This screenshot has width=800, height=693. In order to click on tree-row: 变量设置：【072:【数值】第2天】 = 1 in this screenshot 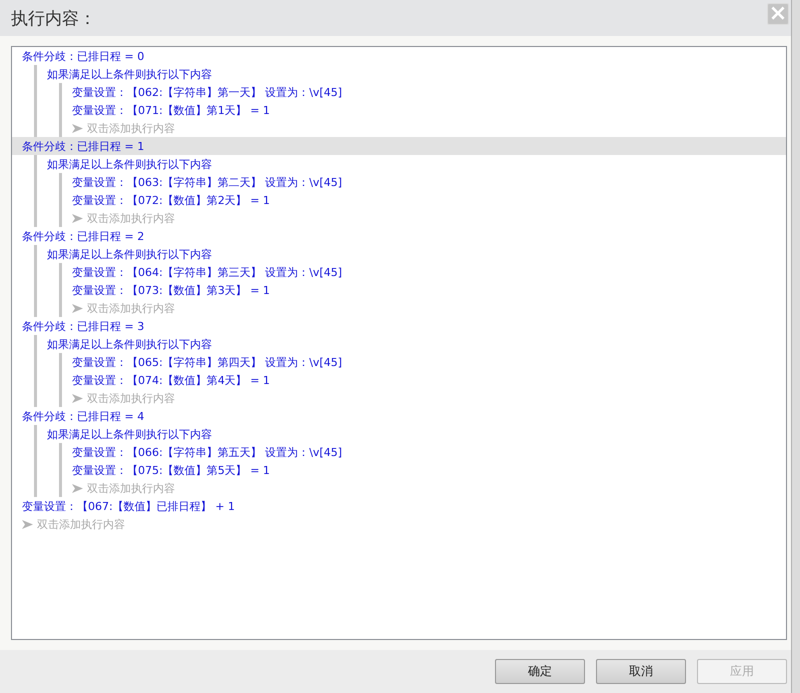, I will do `click(424, 200)`.